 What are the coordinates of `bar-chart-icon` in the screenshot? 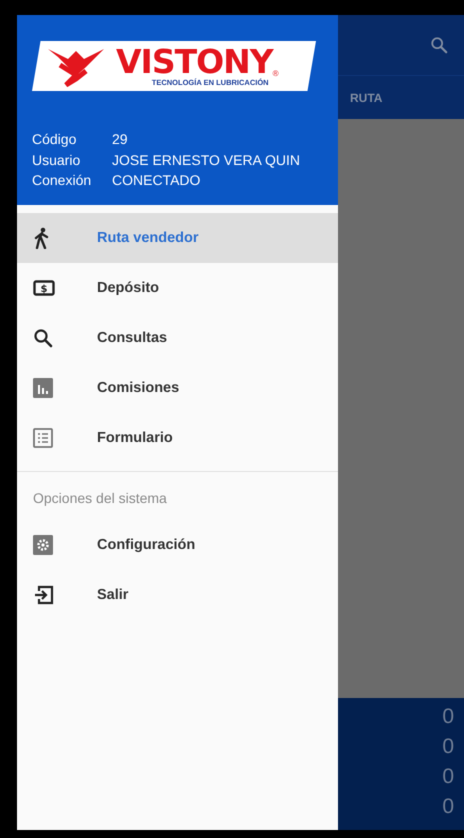 It's located at (43, 388).